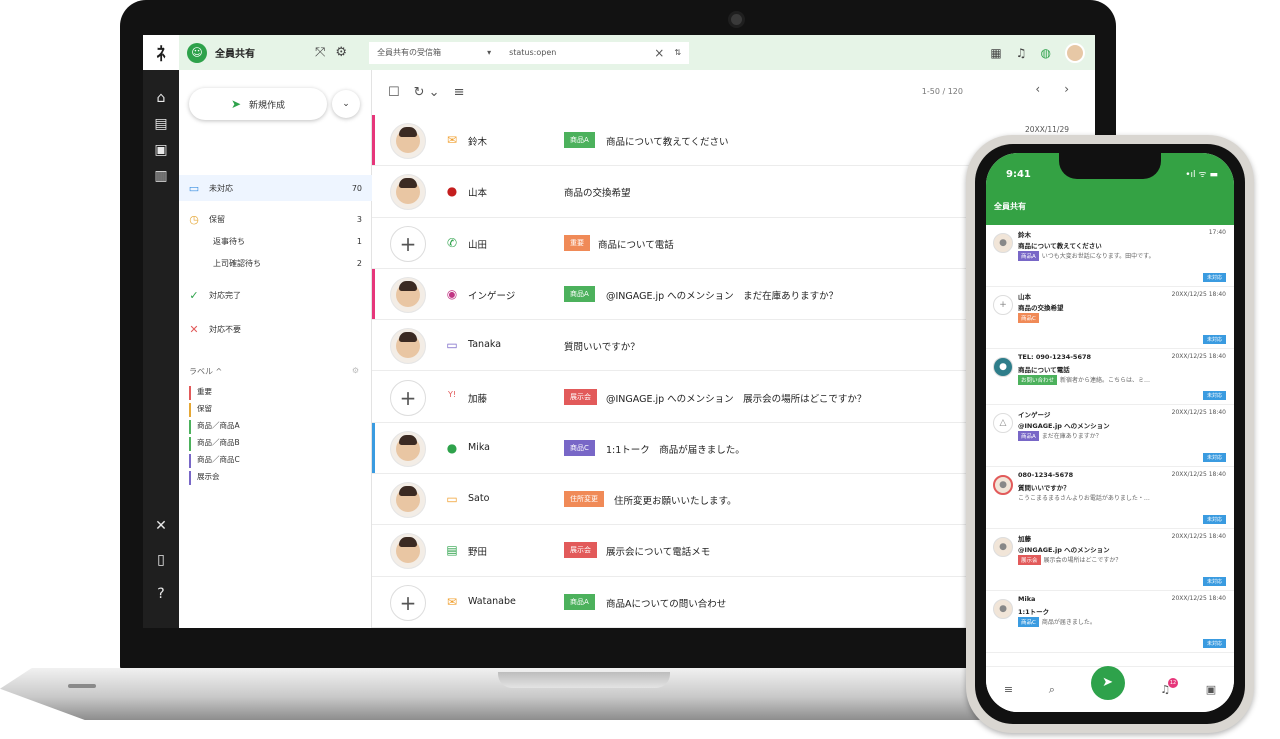  I want to click on sender-name: Watanabe, so click(492, 601).